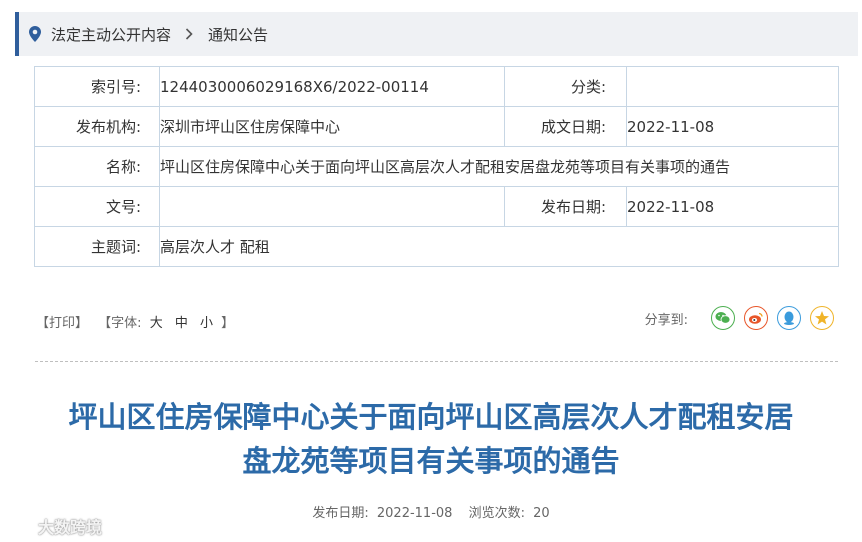 The image size is (862, 542). Describe the element at coordinates (822, 318) in the screenshot. I see `qzone-icon` at that location.